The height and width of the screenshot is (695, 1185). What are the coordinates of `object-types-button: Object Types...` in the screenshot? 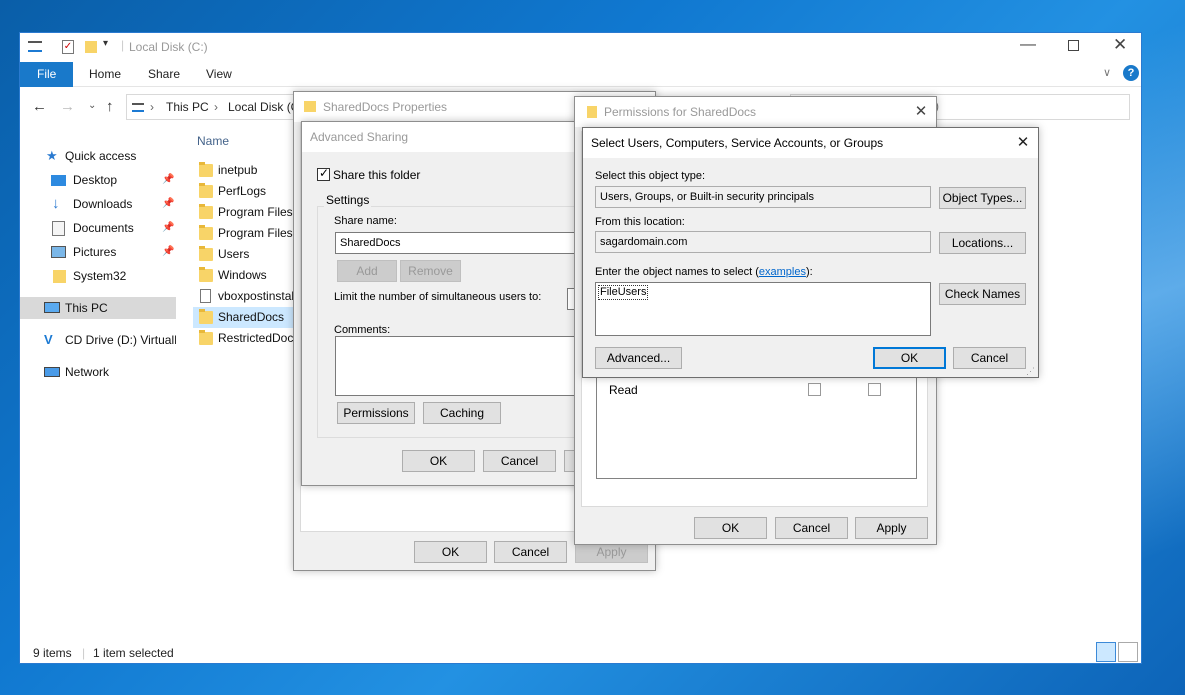 It's located at (982, 198).